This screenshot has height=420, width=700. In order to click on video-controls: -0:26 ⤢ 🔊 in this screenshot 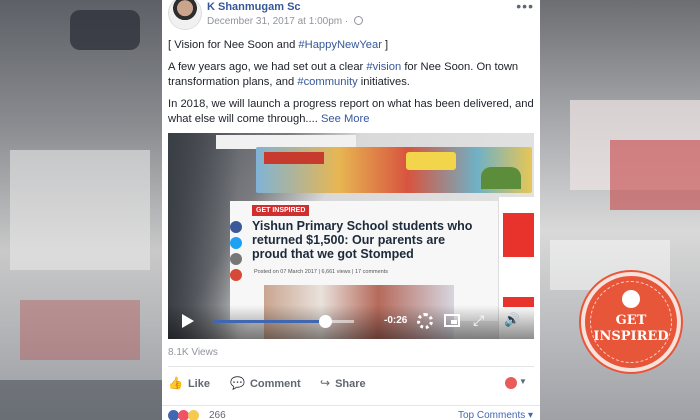, I will do `click(351, 322)`.